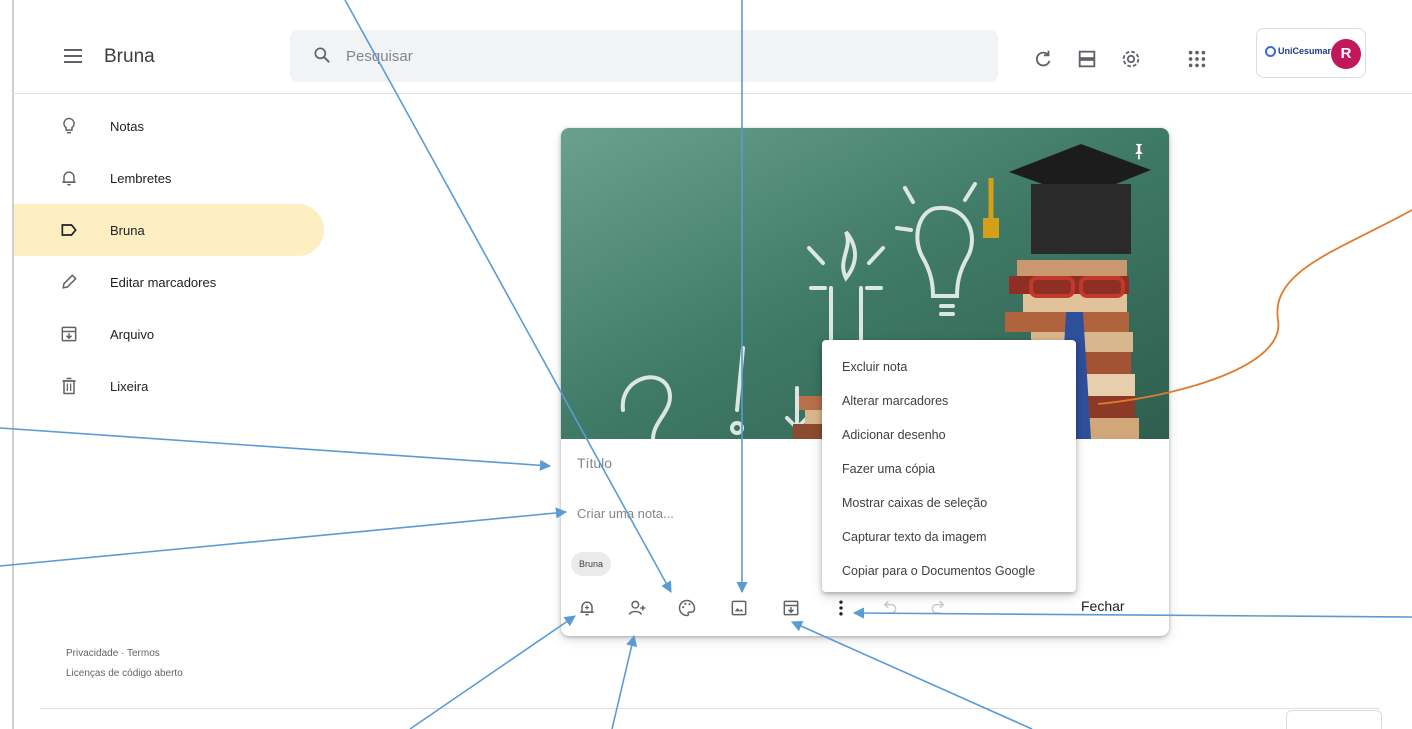 The height and width of the screenshot is (729, 1412). What do you see at coordinates (129, 386) in the screenshot?
I see `sidebar-item-label: Lixeira` at bounding box center [129, 386].